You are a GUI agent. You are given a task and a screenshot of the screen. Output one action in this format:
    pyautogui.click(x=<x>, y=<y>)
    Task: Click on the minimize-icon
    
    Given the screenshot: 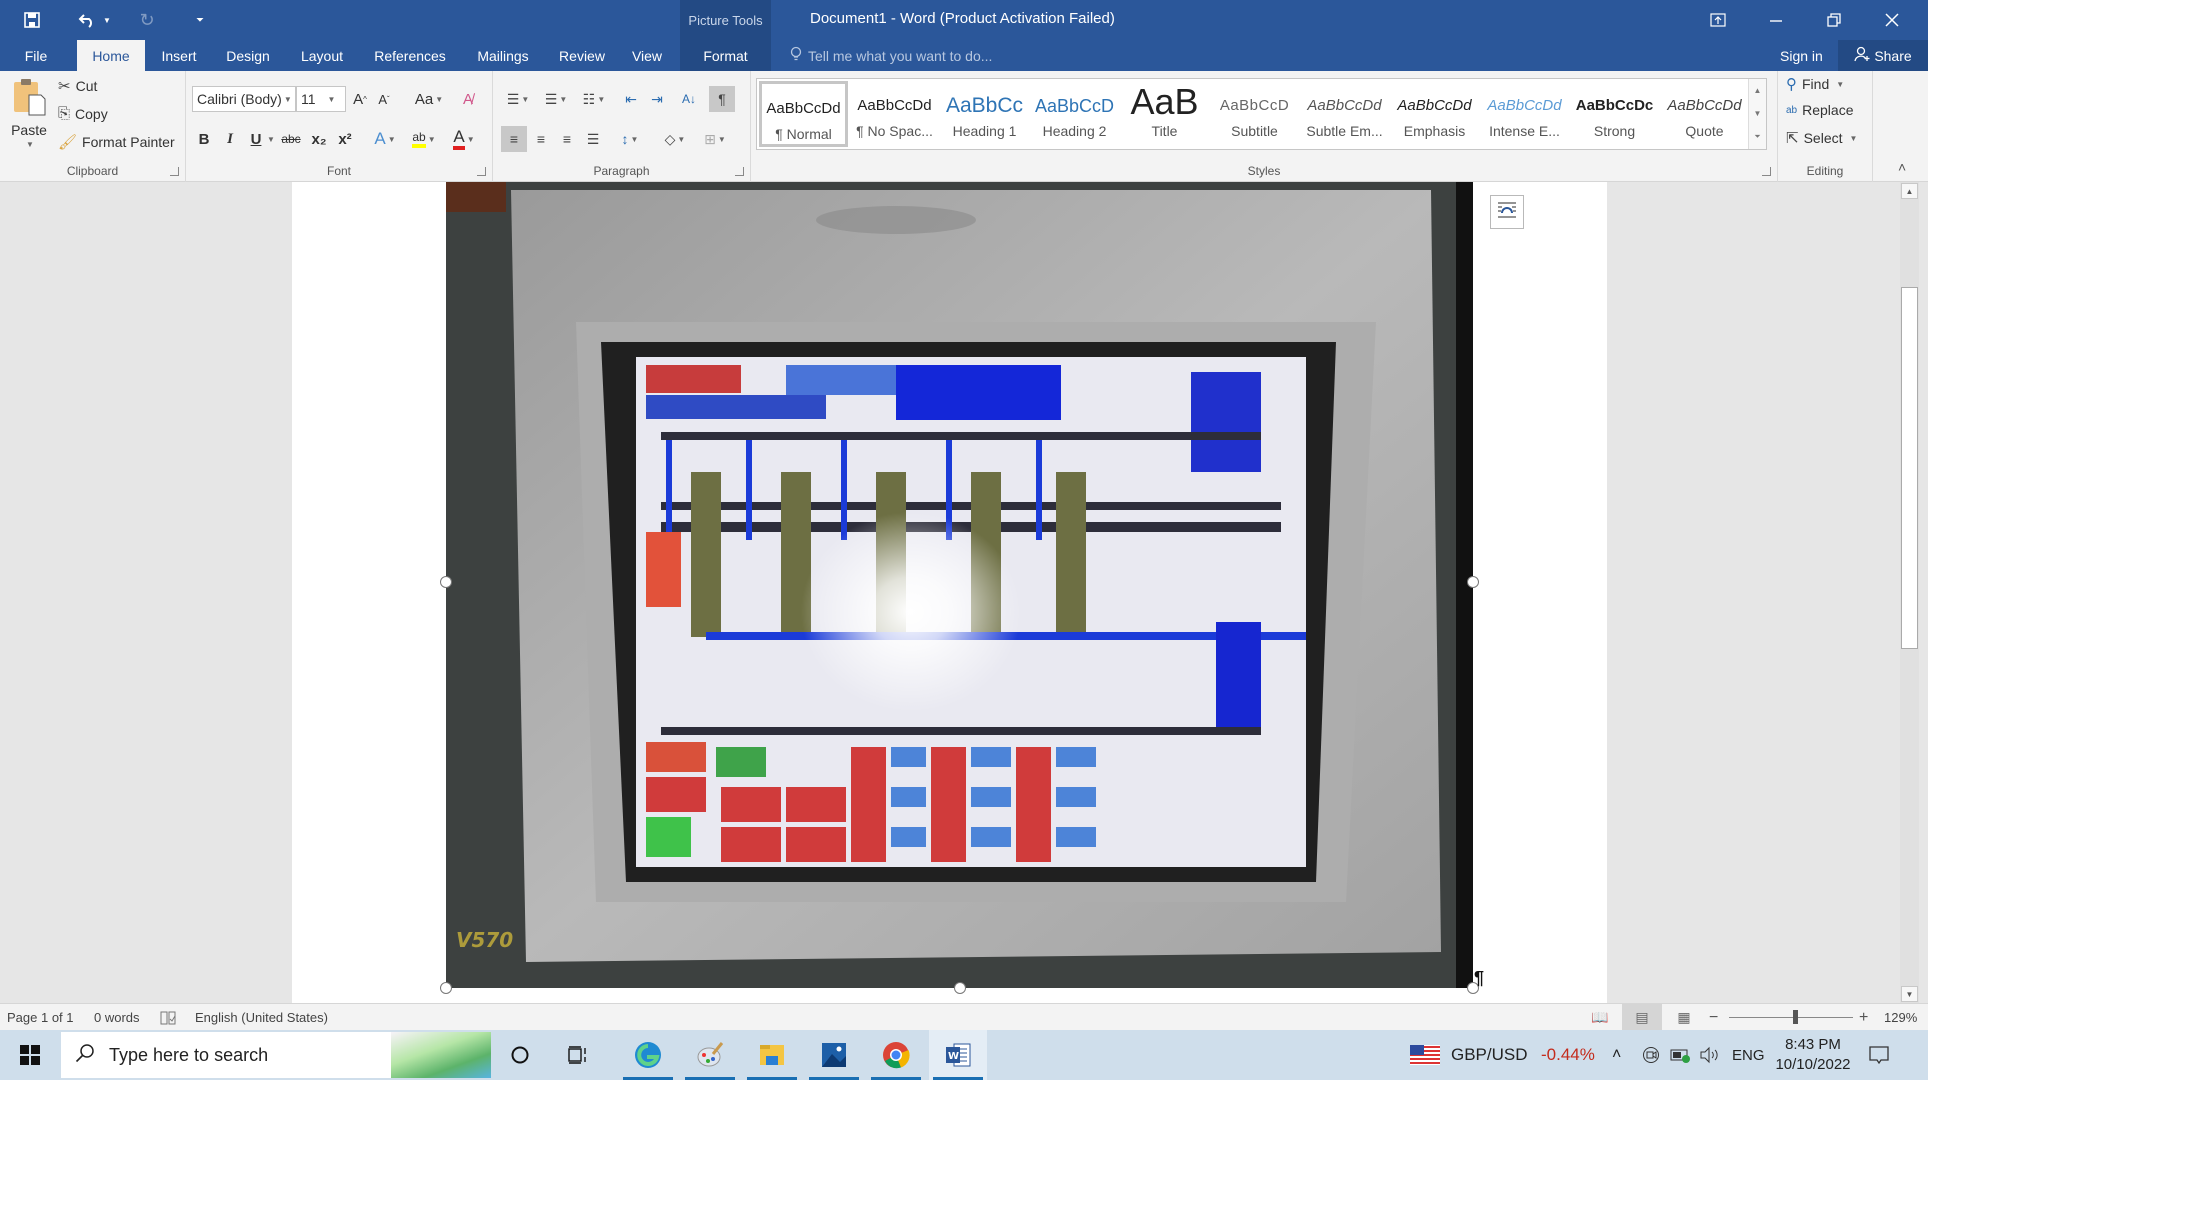 What is the action you would take?
    pyautogui.click(x=1776, y=20)
    